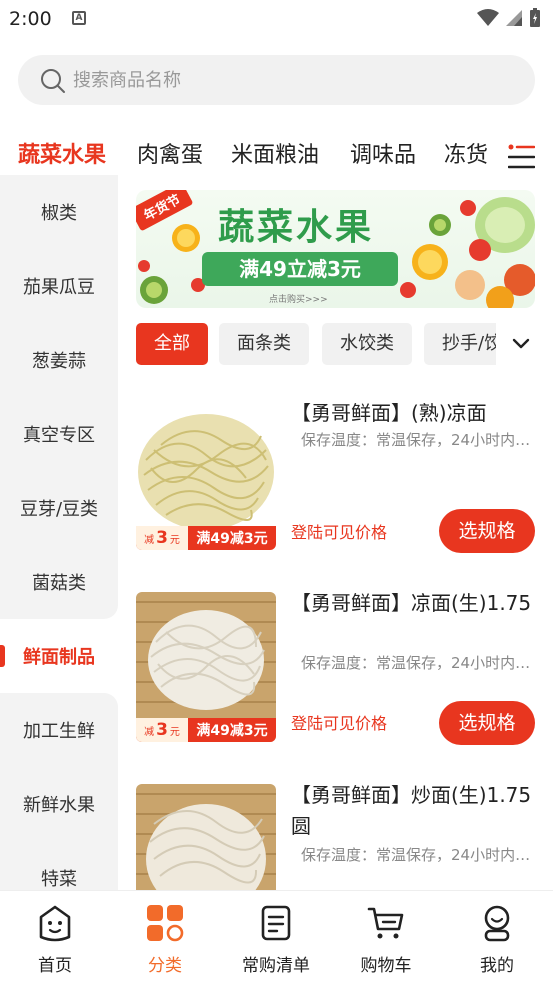  What do you see at coordinates (497, 923) in the screenshot?
I see `profile-icon` at bounding box center [497, 923].